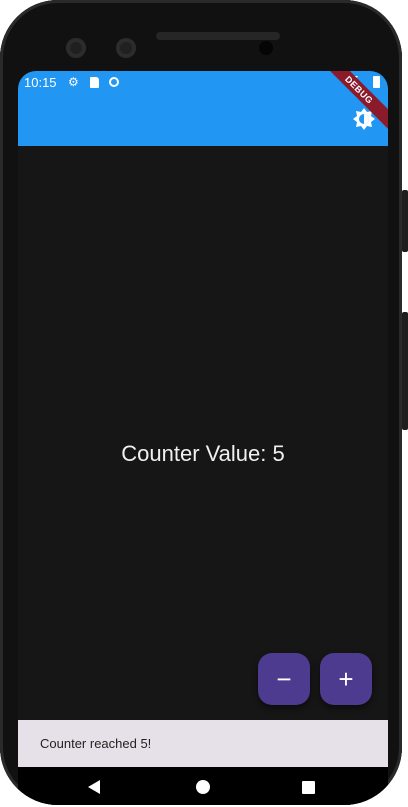 This screenshot has height=807, width=408. What do you see at coordinates (73, 82) in the screenshot?
I see `gear-icon: ⚙` at bounding box center [73, 82].